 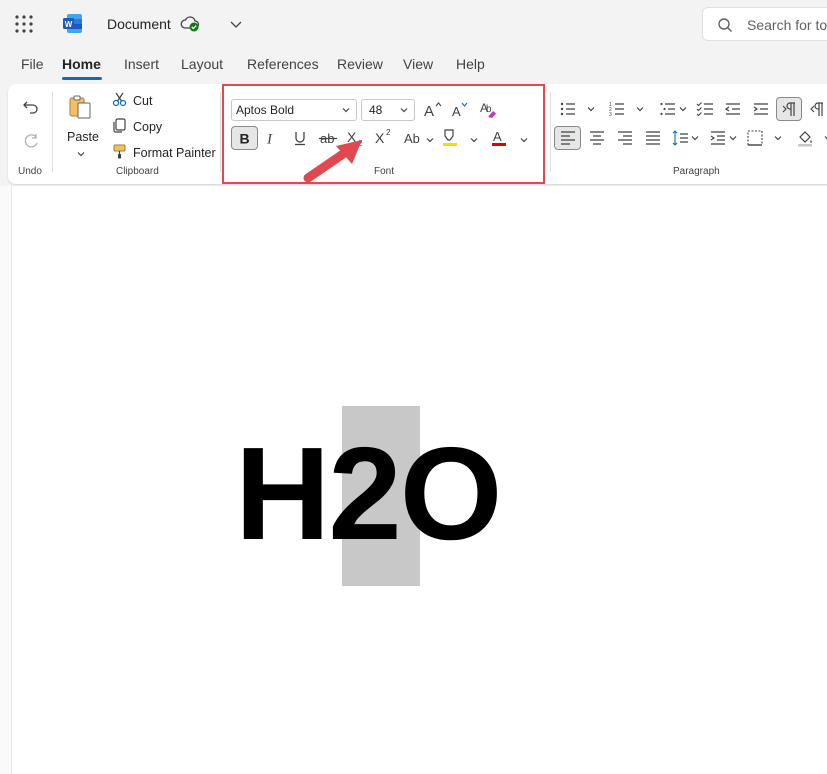 What do you see at coordinates (31, 107) in the screenshot?
I see `undo-icon` at bounding box center [31, 107].